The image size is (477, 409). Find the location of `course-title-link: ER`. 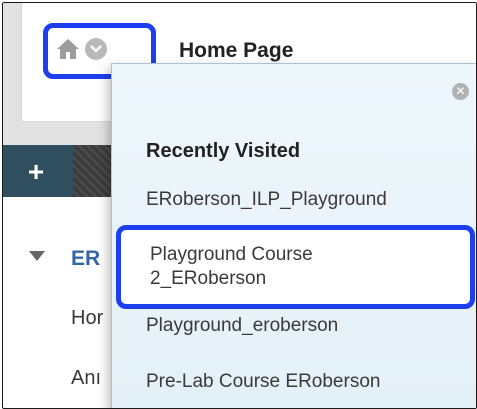

course-title-link: ER is located at coordinates (85, 259).